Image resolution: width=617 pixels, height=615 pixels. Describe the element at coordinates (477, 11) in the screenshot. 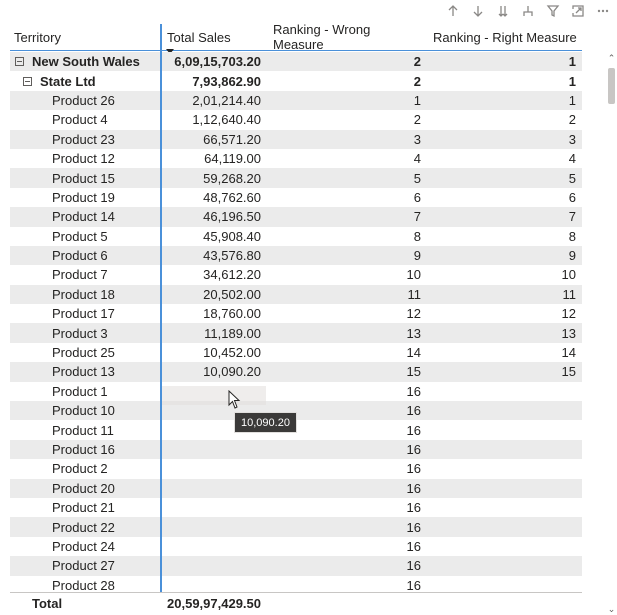

I see `arrow-down-icon` at that location.